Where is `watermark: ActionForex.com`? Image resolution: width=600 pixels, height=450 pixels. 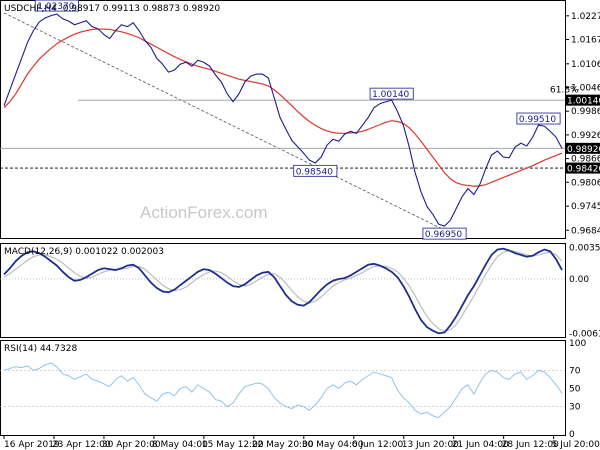 watermark: ActionForex.com is located at coordinates (204, 212).